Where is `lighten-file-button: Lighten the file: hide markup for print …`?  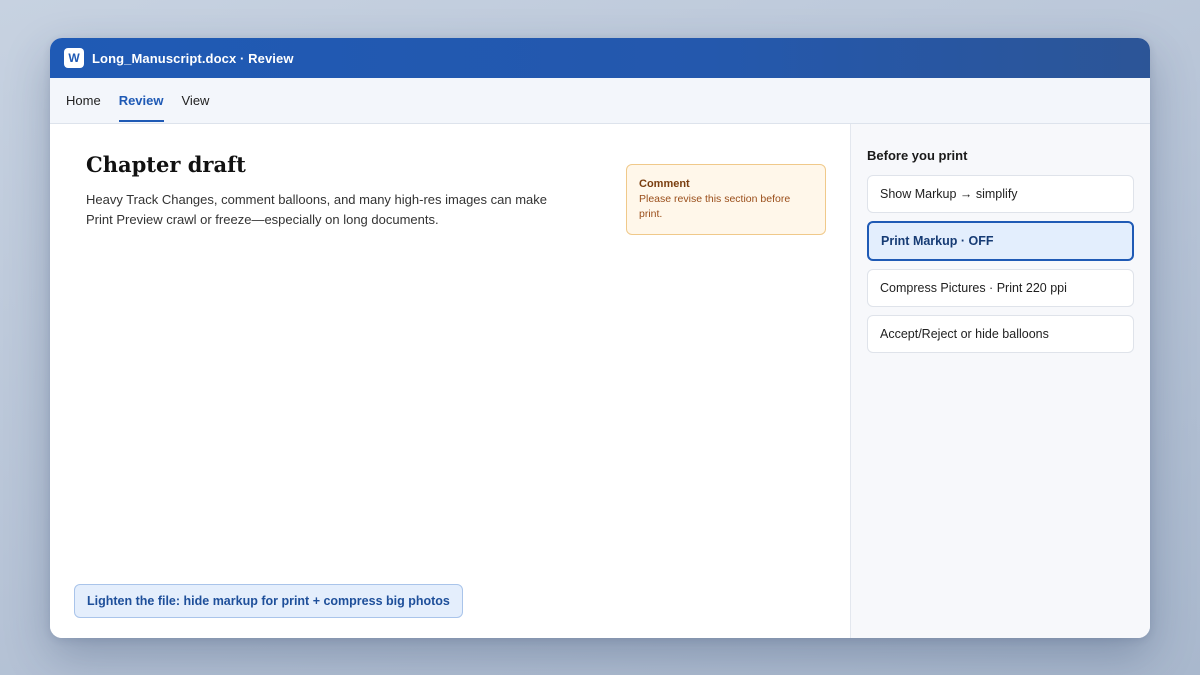
lighten-file-button: Lighten the file: hide markup for print … is located at coordinates (268, 601).